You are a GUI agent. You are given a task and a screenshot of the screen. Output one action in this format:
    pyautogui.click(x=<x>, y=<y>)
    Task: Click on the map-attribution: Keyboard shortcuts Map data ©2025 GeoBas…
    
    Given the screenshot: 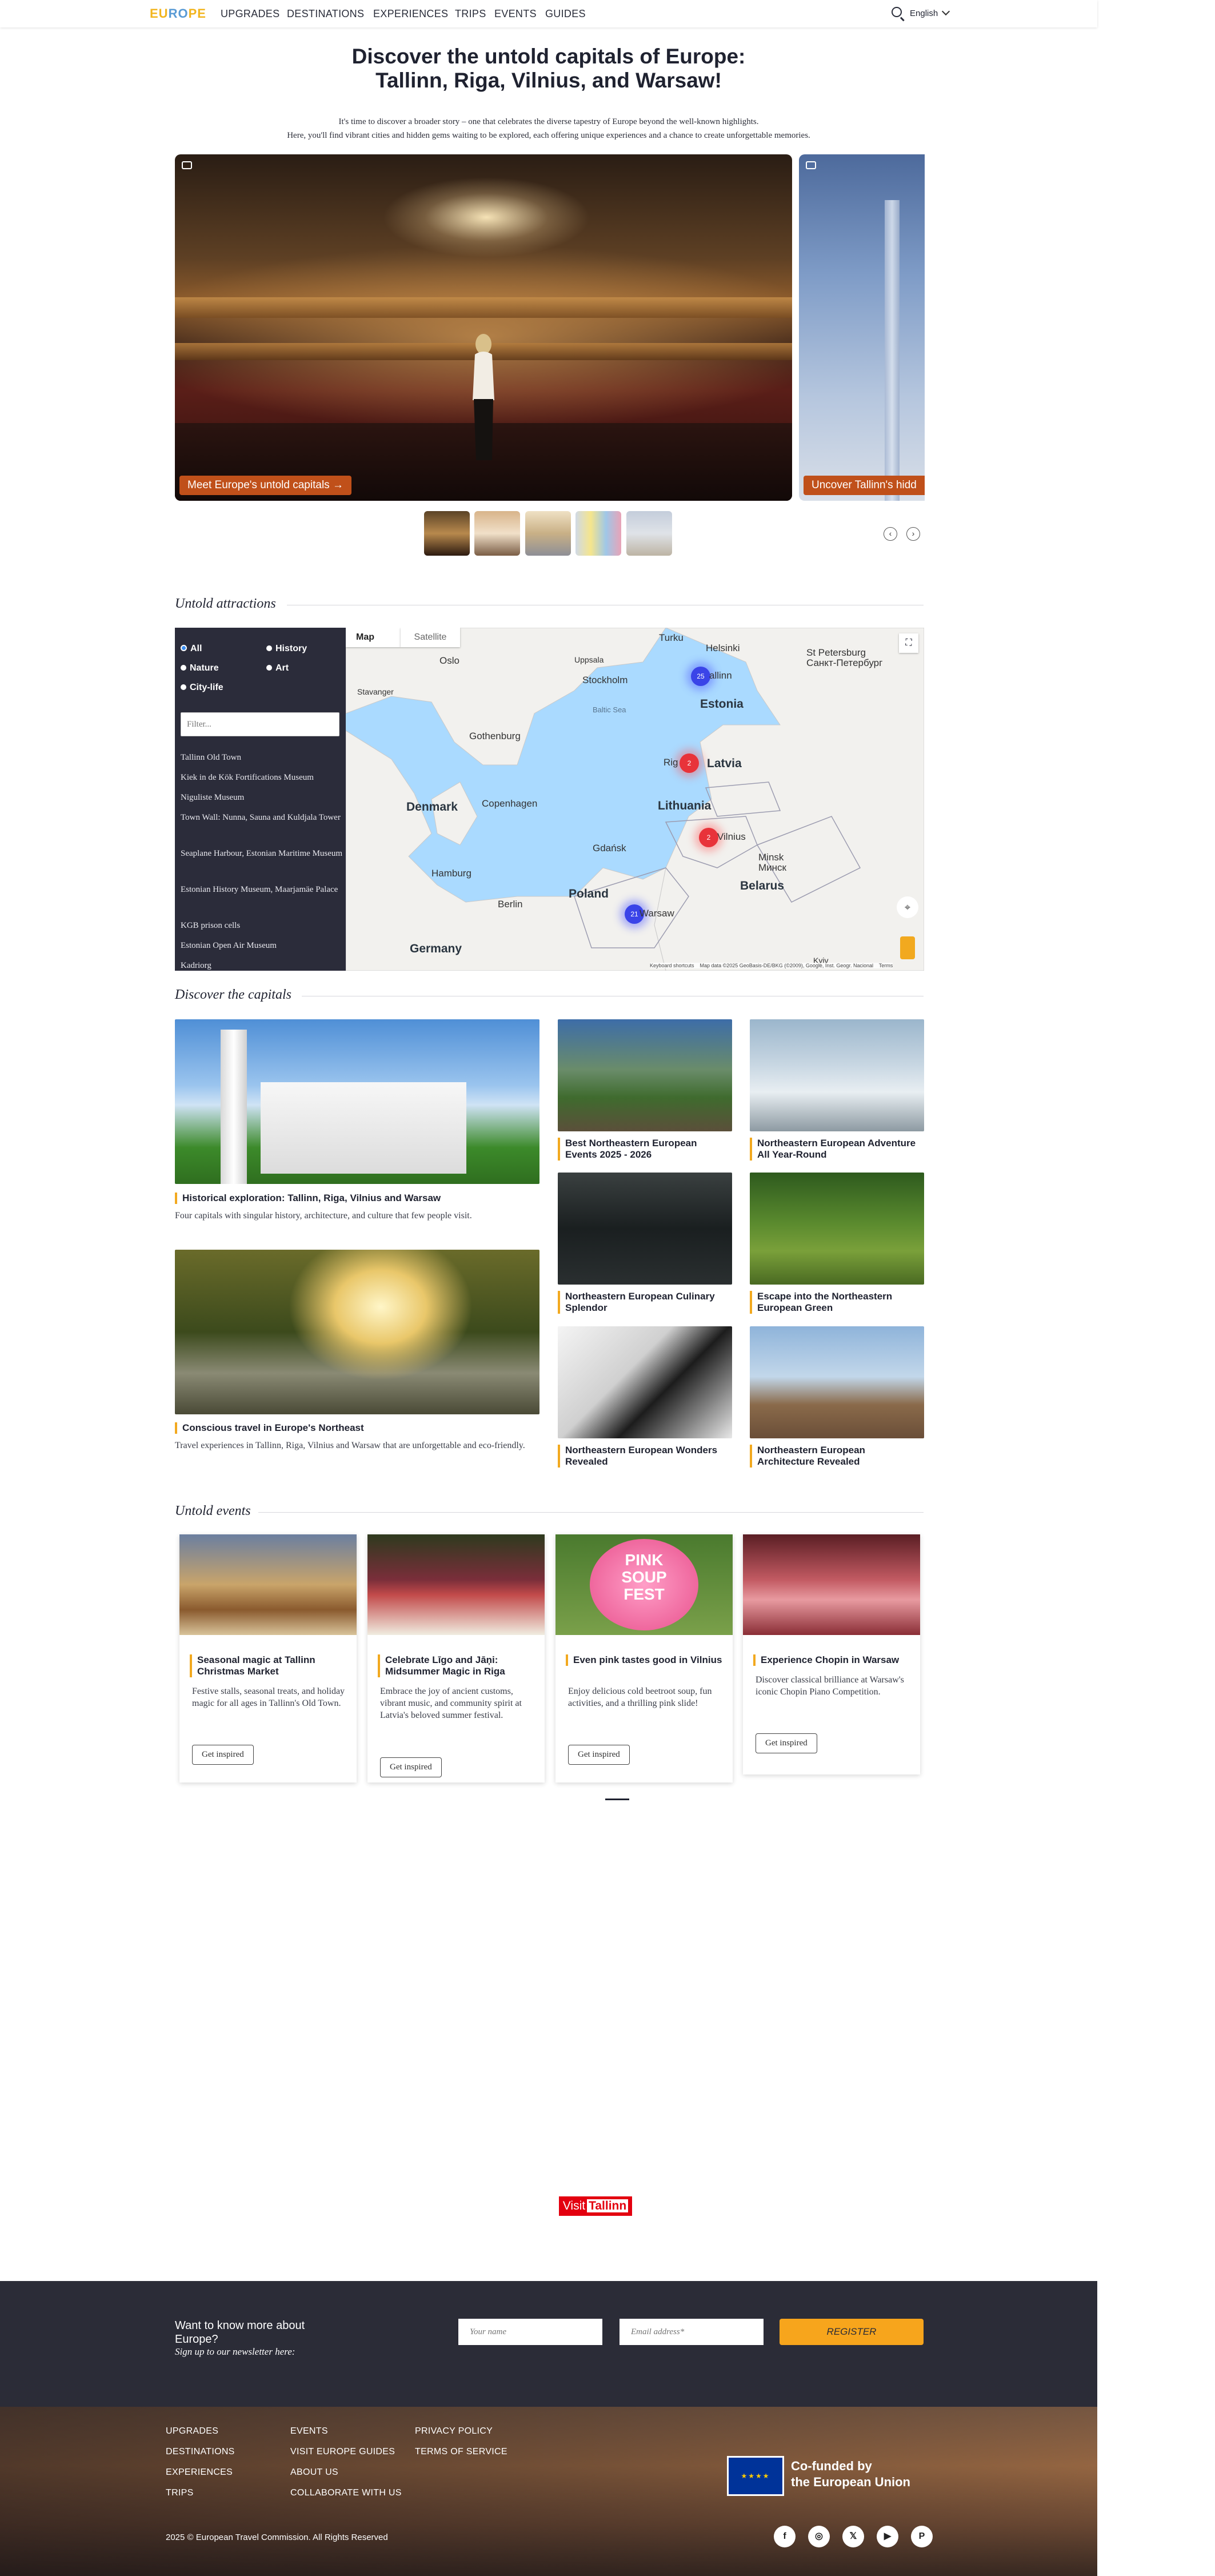 What is the action you would take?
    pyautogui.click(x=771, y=965)
    